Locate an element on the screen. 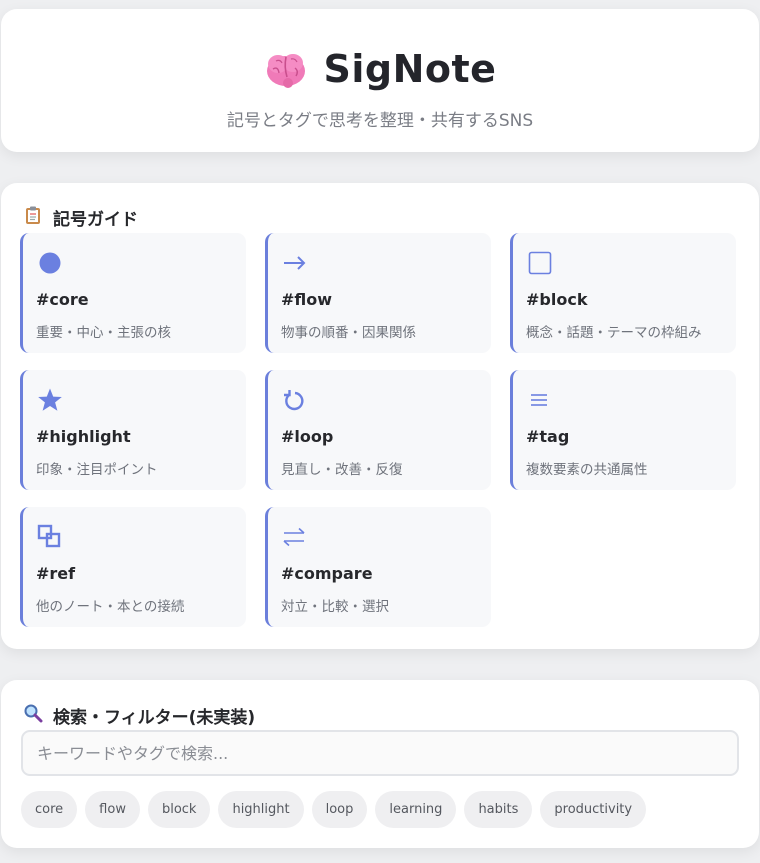 This screenshot has width=760, height=863. tag-chip-block: block is located at coordinates (179, 809).